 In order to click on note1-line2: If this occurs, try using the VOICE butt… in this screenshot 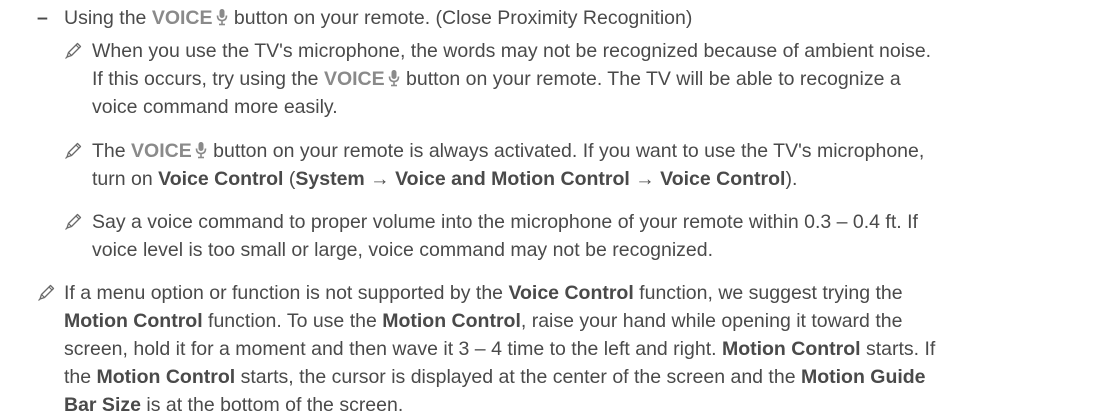, I will do `click(496, 79)`.